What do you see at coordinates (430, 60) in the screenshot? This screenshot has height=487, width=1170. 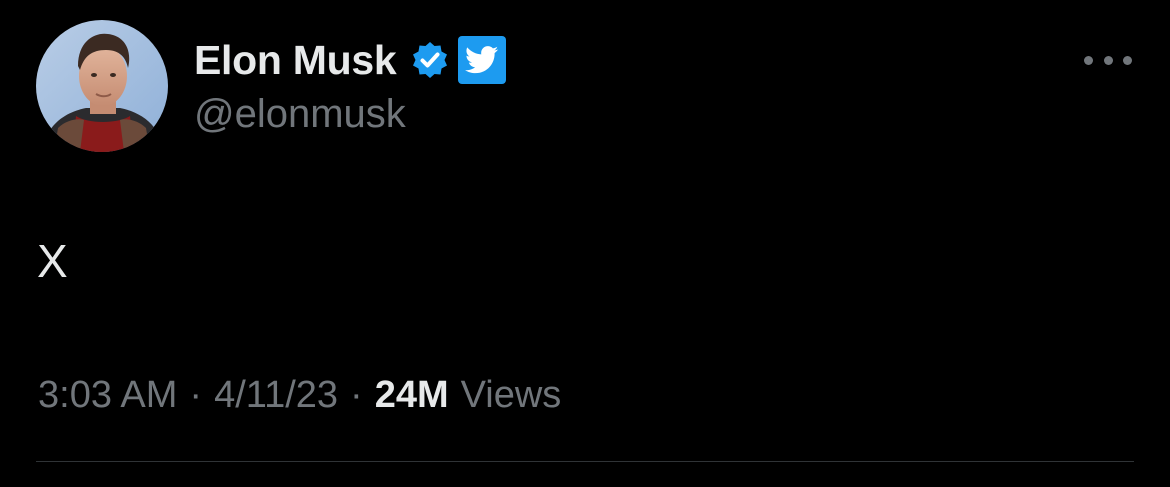 I see `verified-badge-icon` at bounding box center [430, 60].